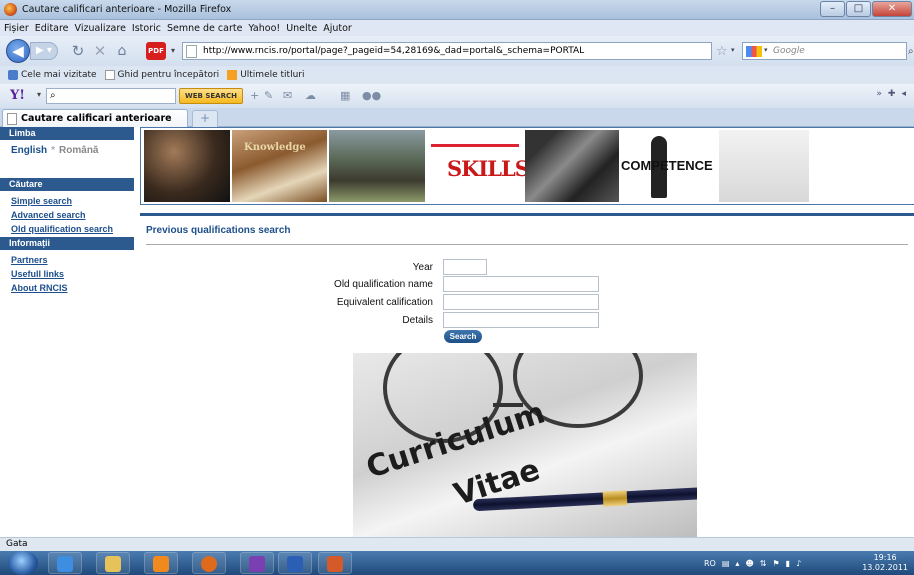 This screenshot has width=914, height=575. Describe the element at coordinates (478, 166) in the screenshot. I see `banner-image-skills: SKILLS` at that location.